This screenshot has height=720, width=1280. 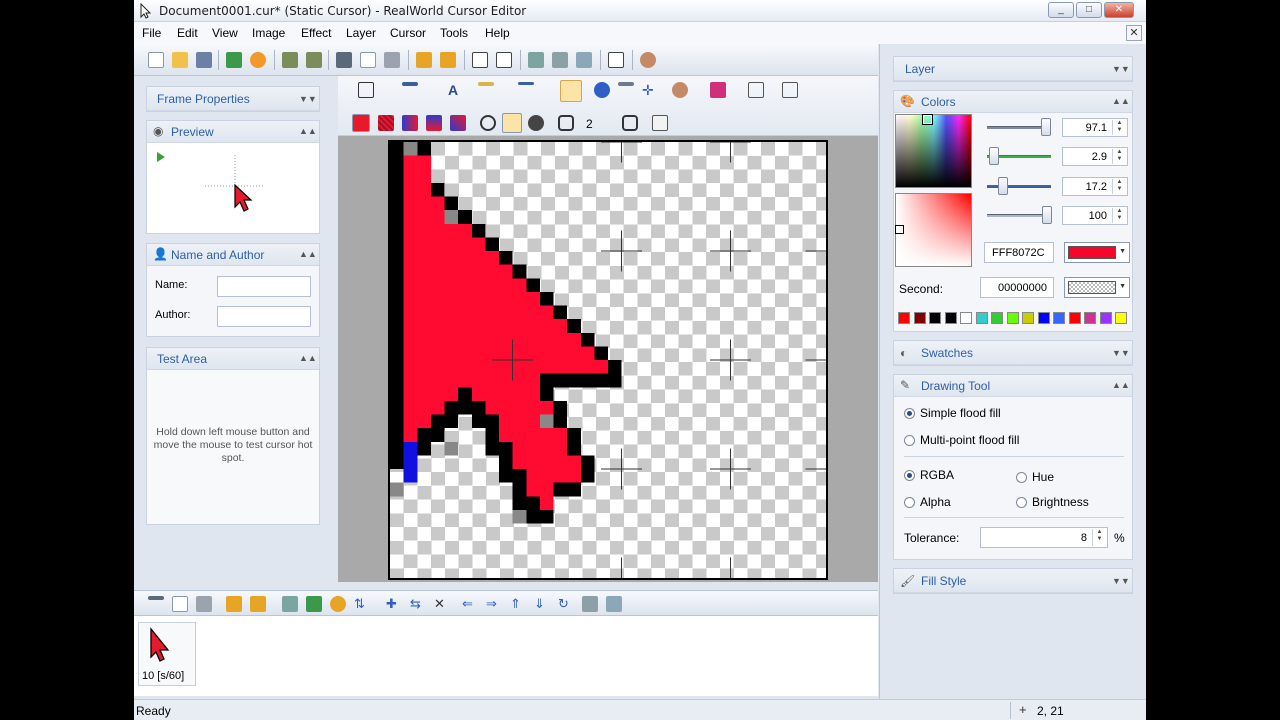 I want to click on hotspot-icon, so click(x=504, y=60).